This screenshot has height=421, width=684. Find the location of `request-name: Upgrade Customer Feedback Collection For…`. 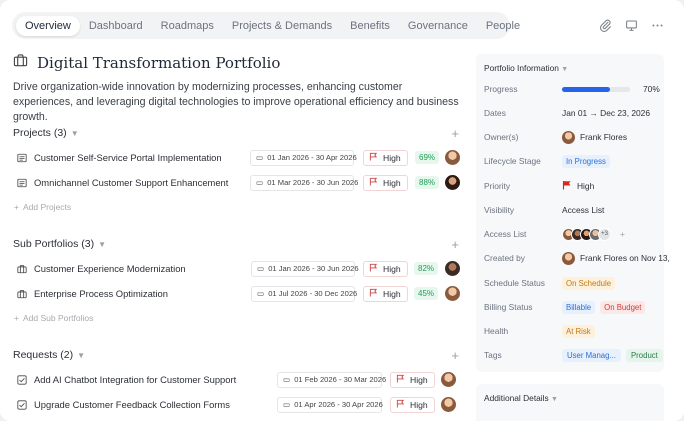

request-name: Upgrade Customer Feedback Collection For… is located at coordinates (132, 404).